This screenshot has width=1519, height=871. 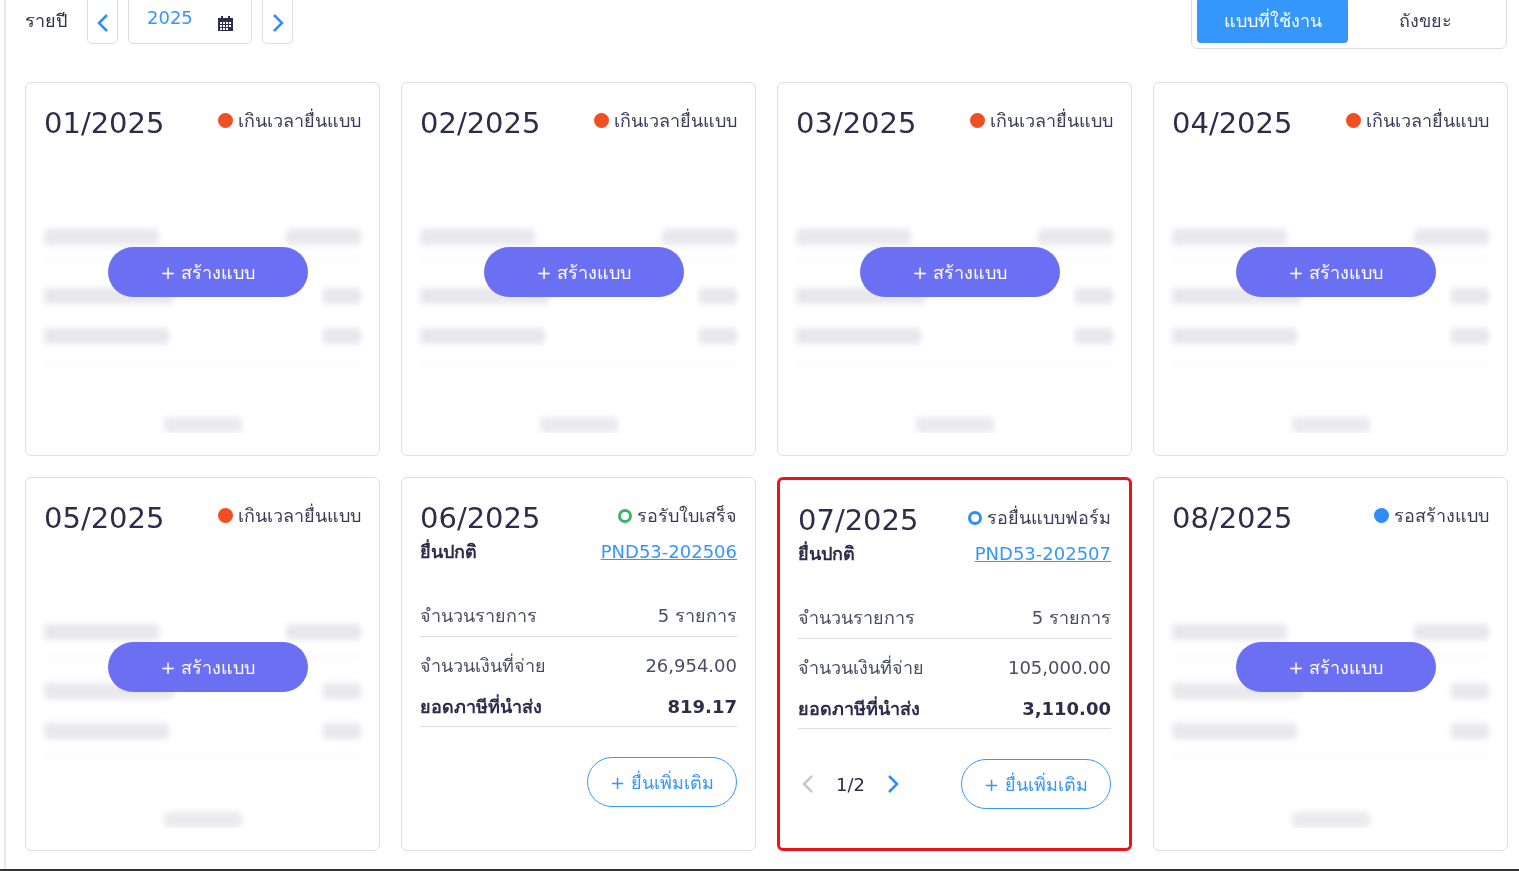 What do you see at coordinates (225, 23) in the screenshot?
I see `calendar-icon` at bounding box center [225, 23].